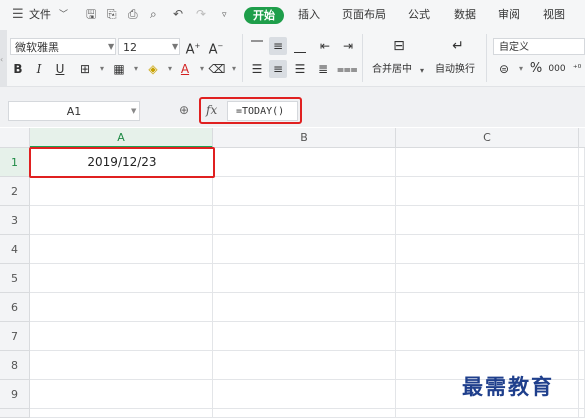 Image resolution: width=585 pixels, height=418 pixels. Describe the element at coordinates (576, 69) in the screenshot. I see `decimal-icon: ⁺⁰` at that location.